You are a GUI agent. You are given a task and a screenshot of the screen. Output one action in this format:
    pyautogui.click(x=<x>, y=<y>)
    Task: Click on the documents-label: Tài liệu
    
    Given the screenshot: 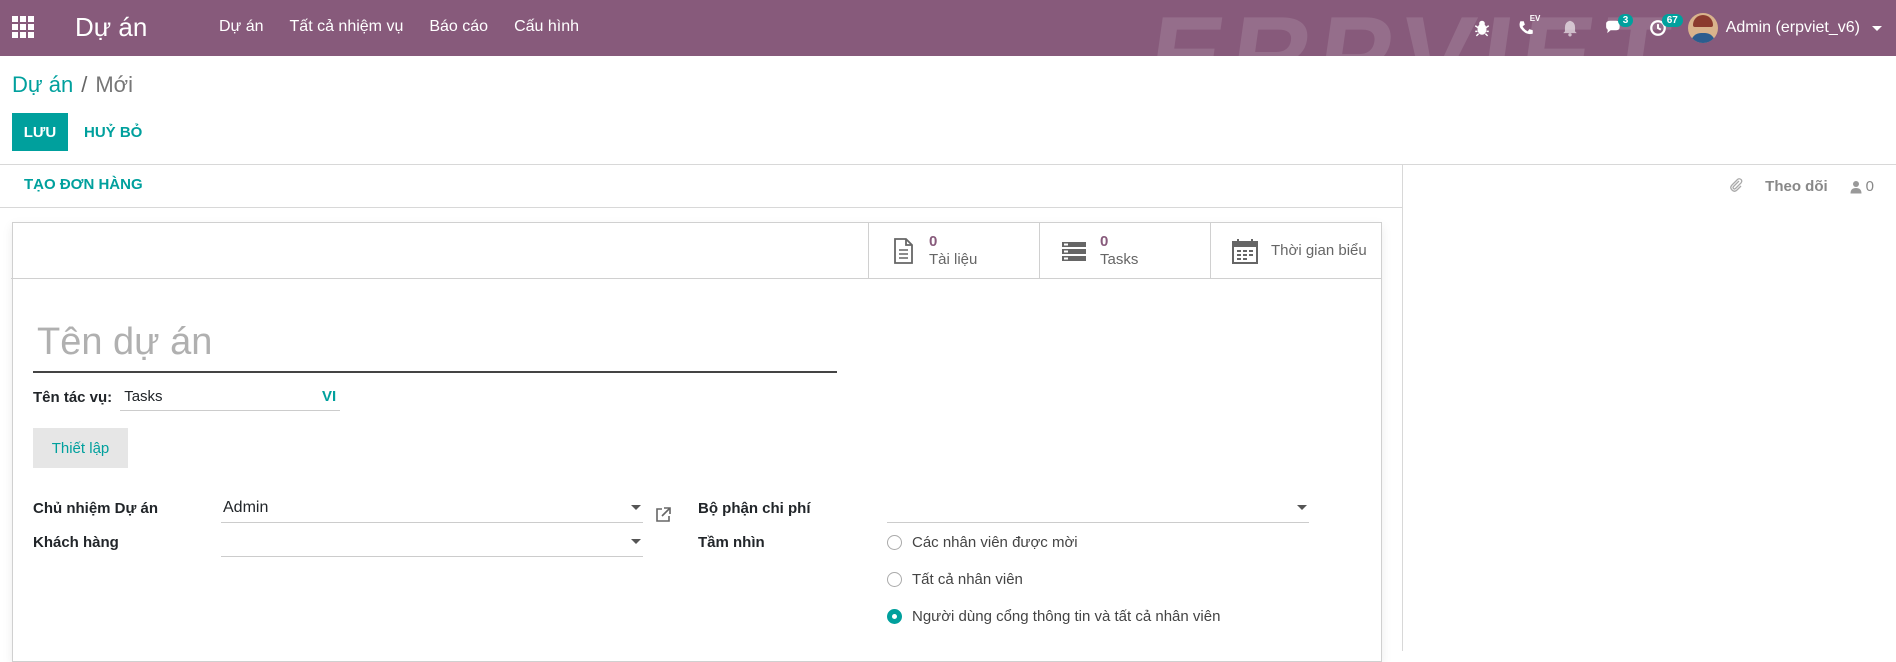 What is the action you would take?
    pyautogui.click(x=953, y=259)
    